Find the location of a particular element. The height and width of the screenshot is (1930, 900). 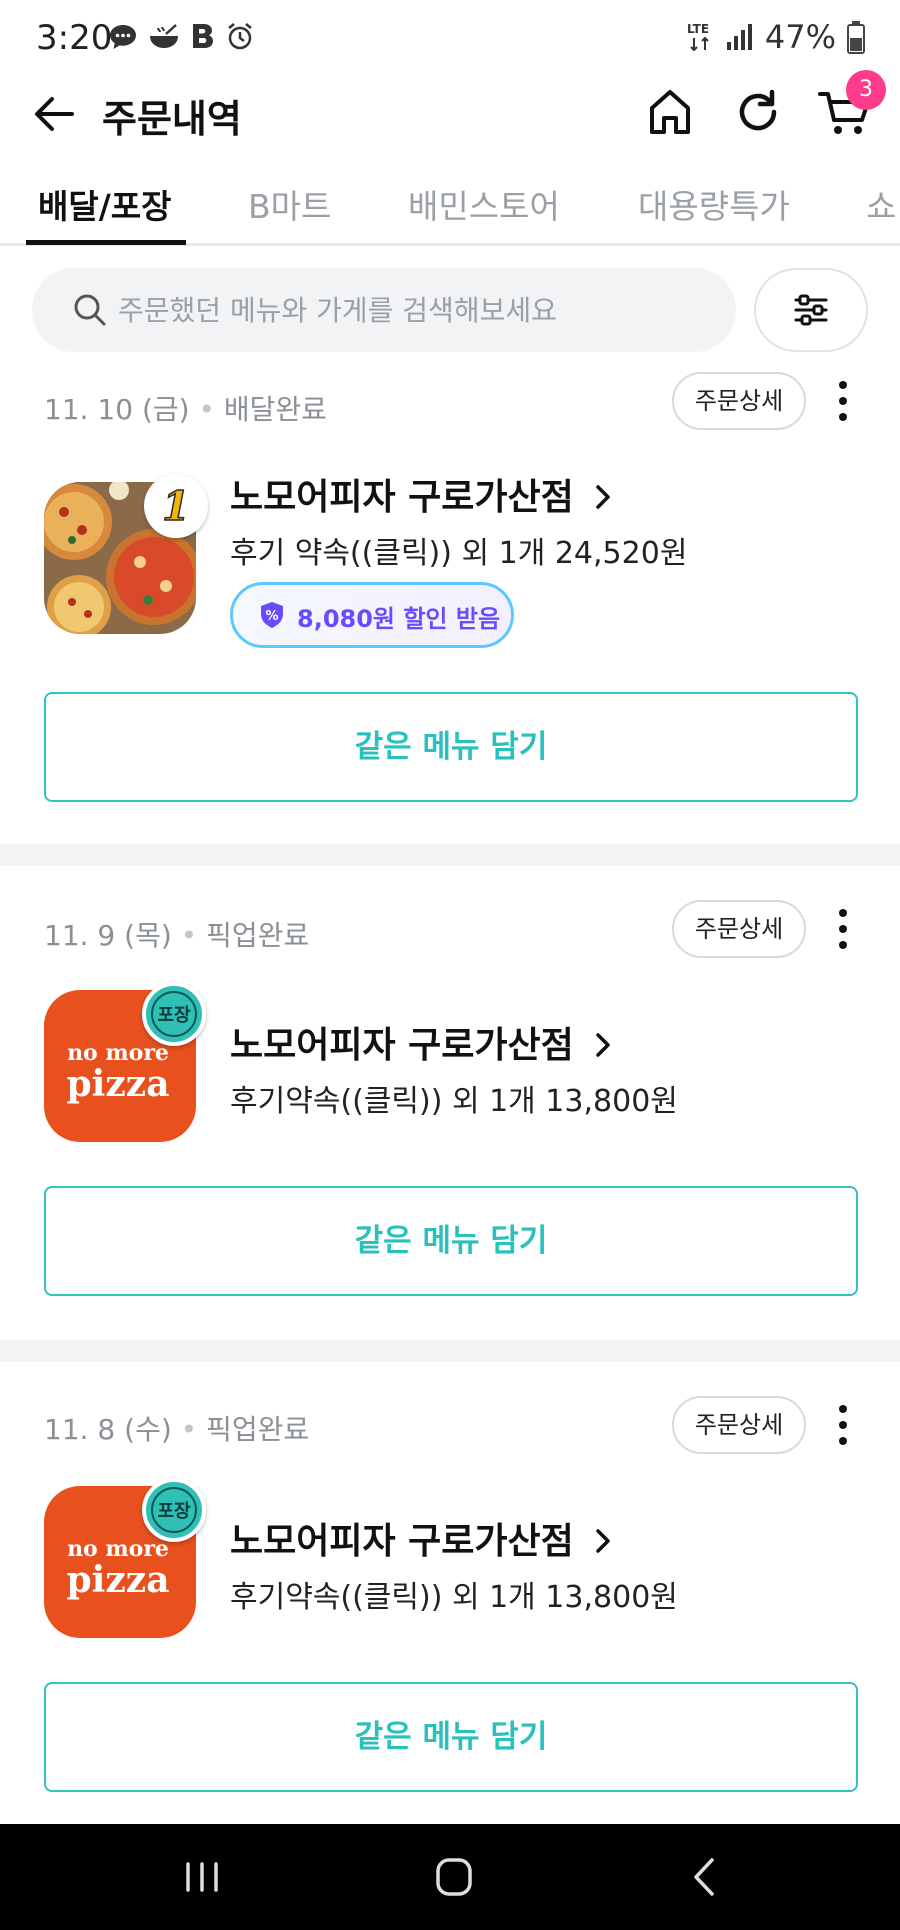

cart-count-badge: 3 is located at coordinates (866, 90).